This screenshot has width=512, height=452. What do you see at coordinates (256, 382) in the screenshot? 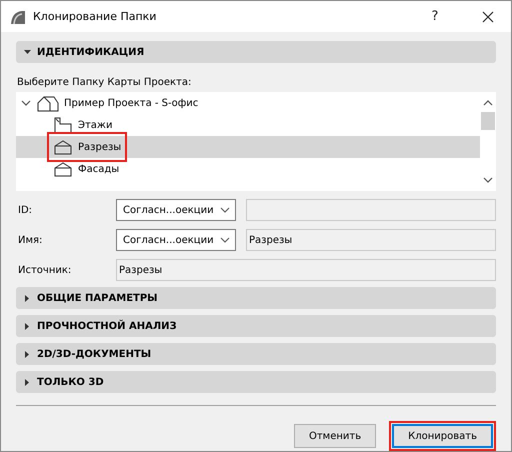
I see `section-header: ТОЛЬКО 3D` at bounding box center [256, 382].